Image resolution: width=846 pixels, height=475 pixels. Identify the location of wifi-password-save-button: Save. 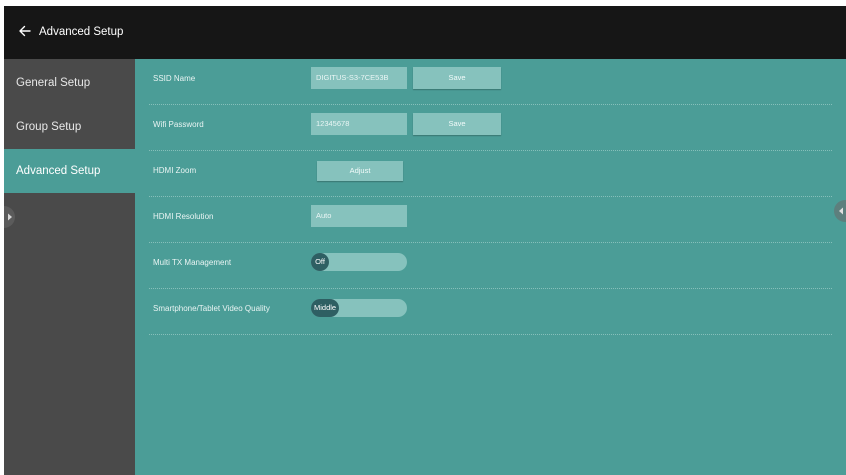
(457, 124).